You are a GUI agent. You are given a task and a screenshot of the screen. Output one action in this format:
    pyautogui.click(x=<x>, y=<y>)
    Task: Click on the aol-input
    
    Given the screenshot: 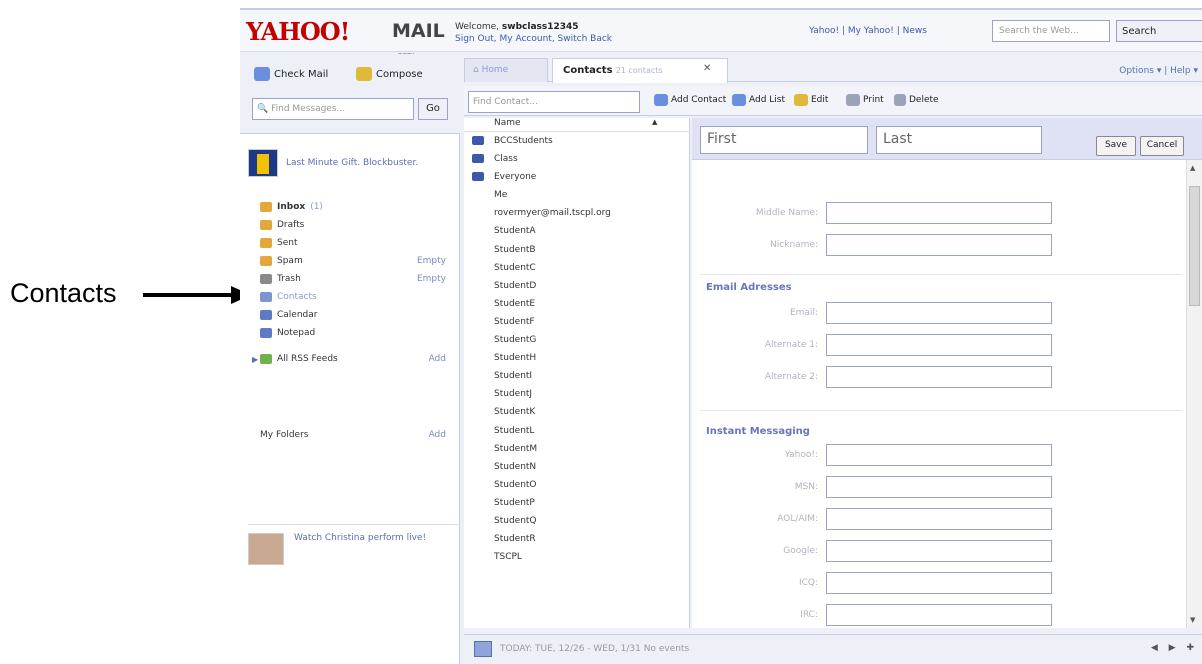 What is the action you would take?
    pyautogui.click(x=939, y=519)
    